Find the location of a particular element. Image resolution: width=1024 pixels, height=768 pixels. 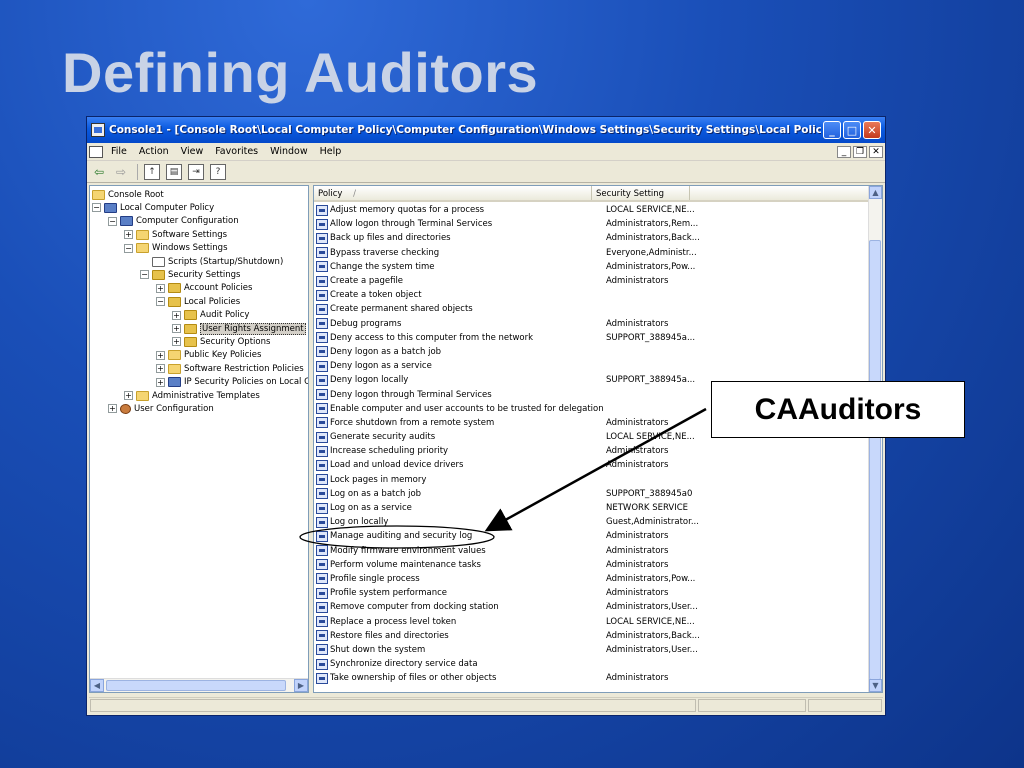

menu-action: Action is located at coordinates (154, 151).